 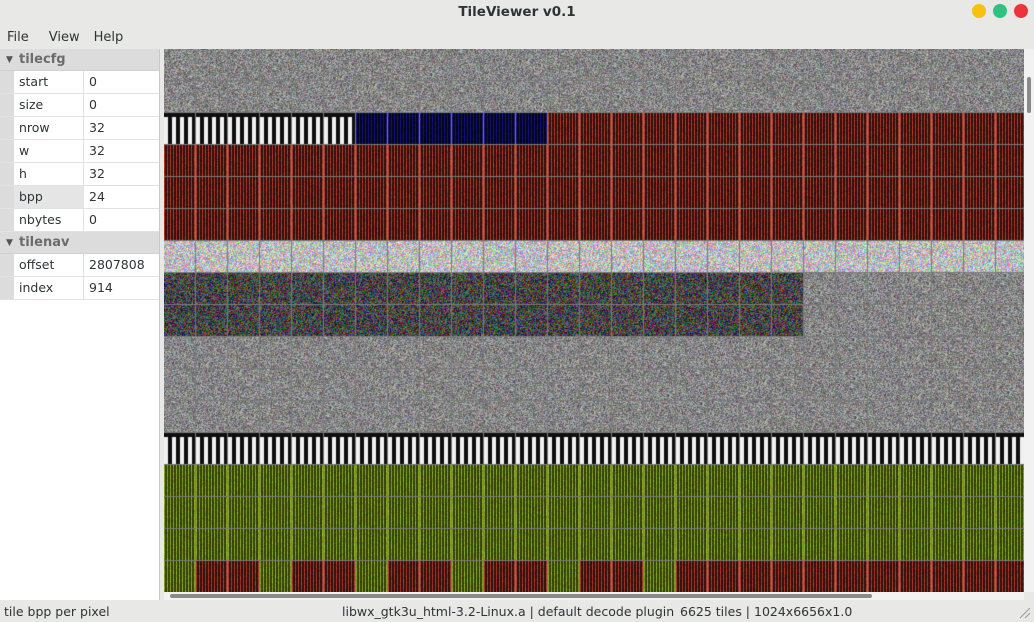 I want to click on property-name: size, so click(x=49, y=105).